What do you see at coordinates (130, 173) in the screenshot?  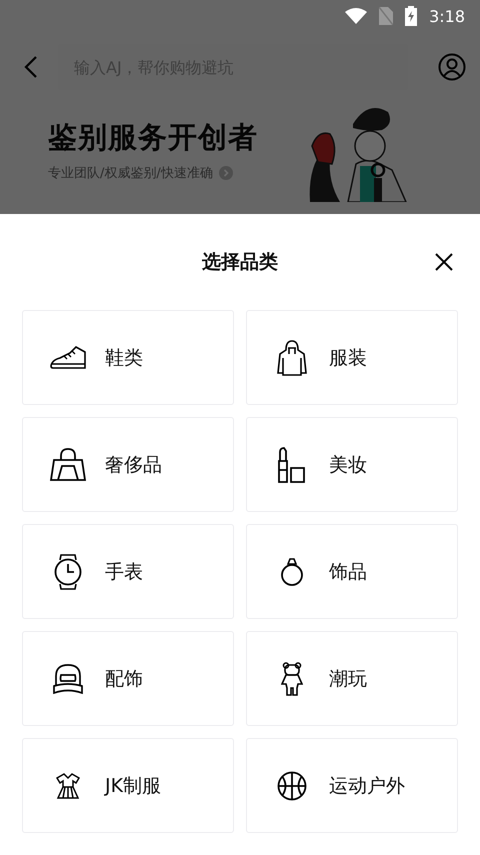 I see `banner-subtitle: 专业团队/权威鉴别/快速准确` at bounding box center [130, 173].